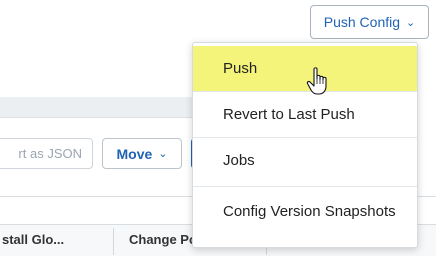 The width and height of the screenshot is (436, 256). Describe the element at coordinates (96, 107) in the screenshot. I see `table-toolbar-strip` at that location.